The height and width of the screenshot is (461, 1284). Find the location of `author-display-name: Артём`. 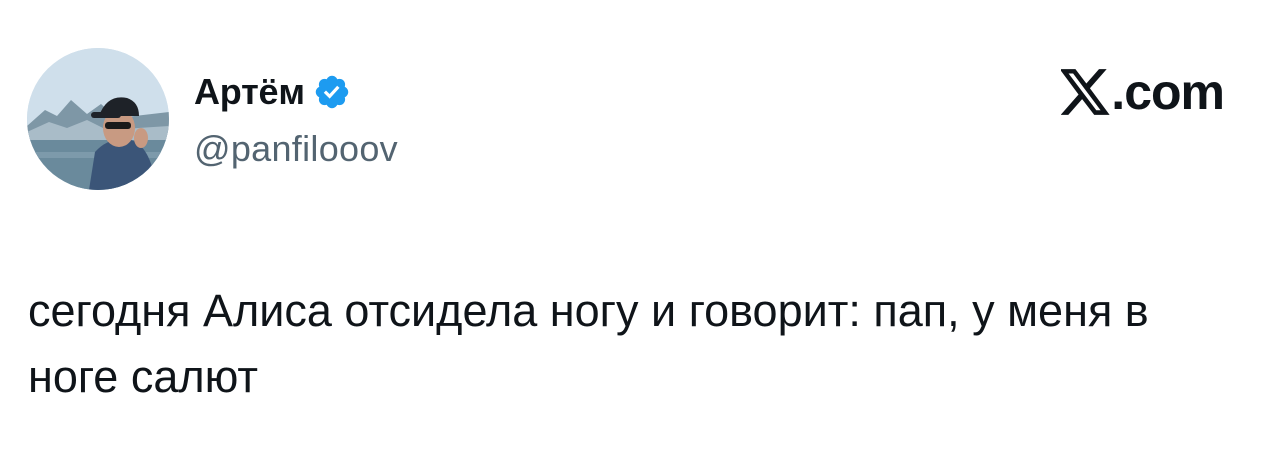

author-display-name: Артём is located at coordinates (249, 92).